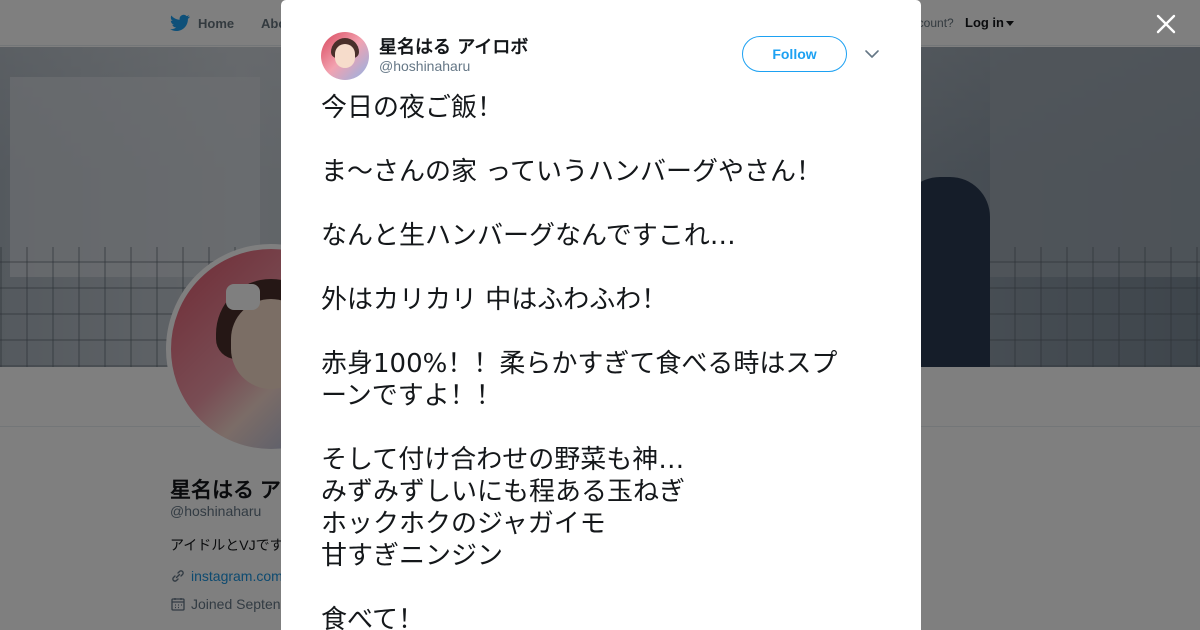  Describe the element at coordinates (411, 396) in the screenshot. I see `tweet-text-line: ーンですよ！！` at that location.